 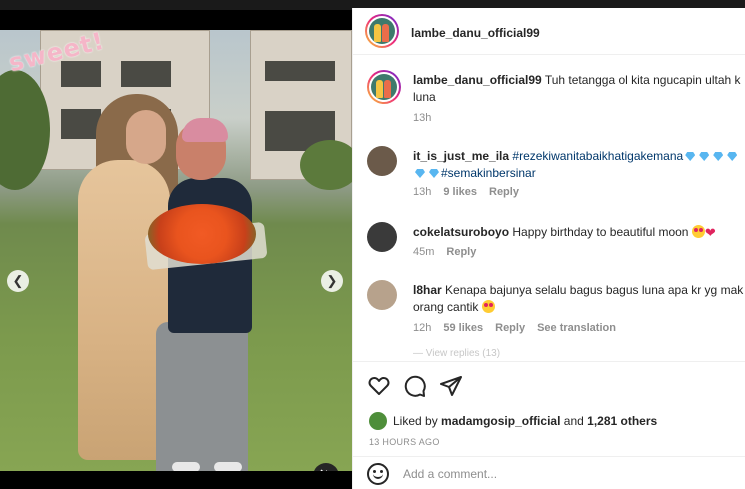 I want to click on liker-username: madamgosip_official, so click(x=500, y=421).